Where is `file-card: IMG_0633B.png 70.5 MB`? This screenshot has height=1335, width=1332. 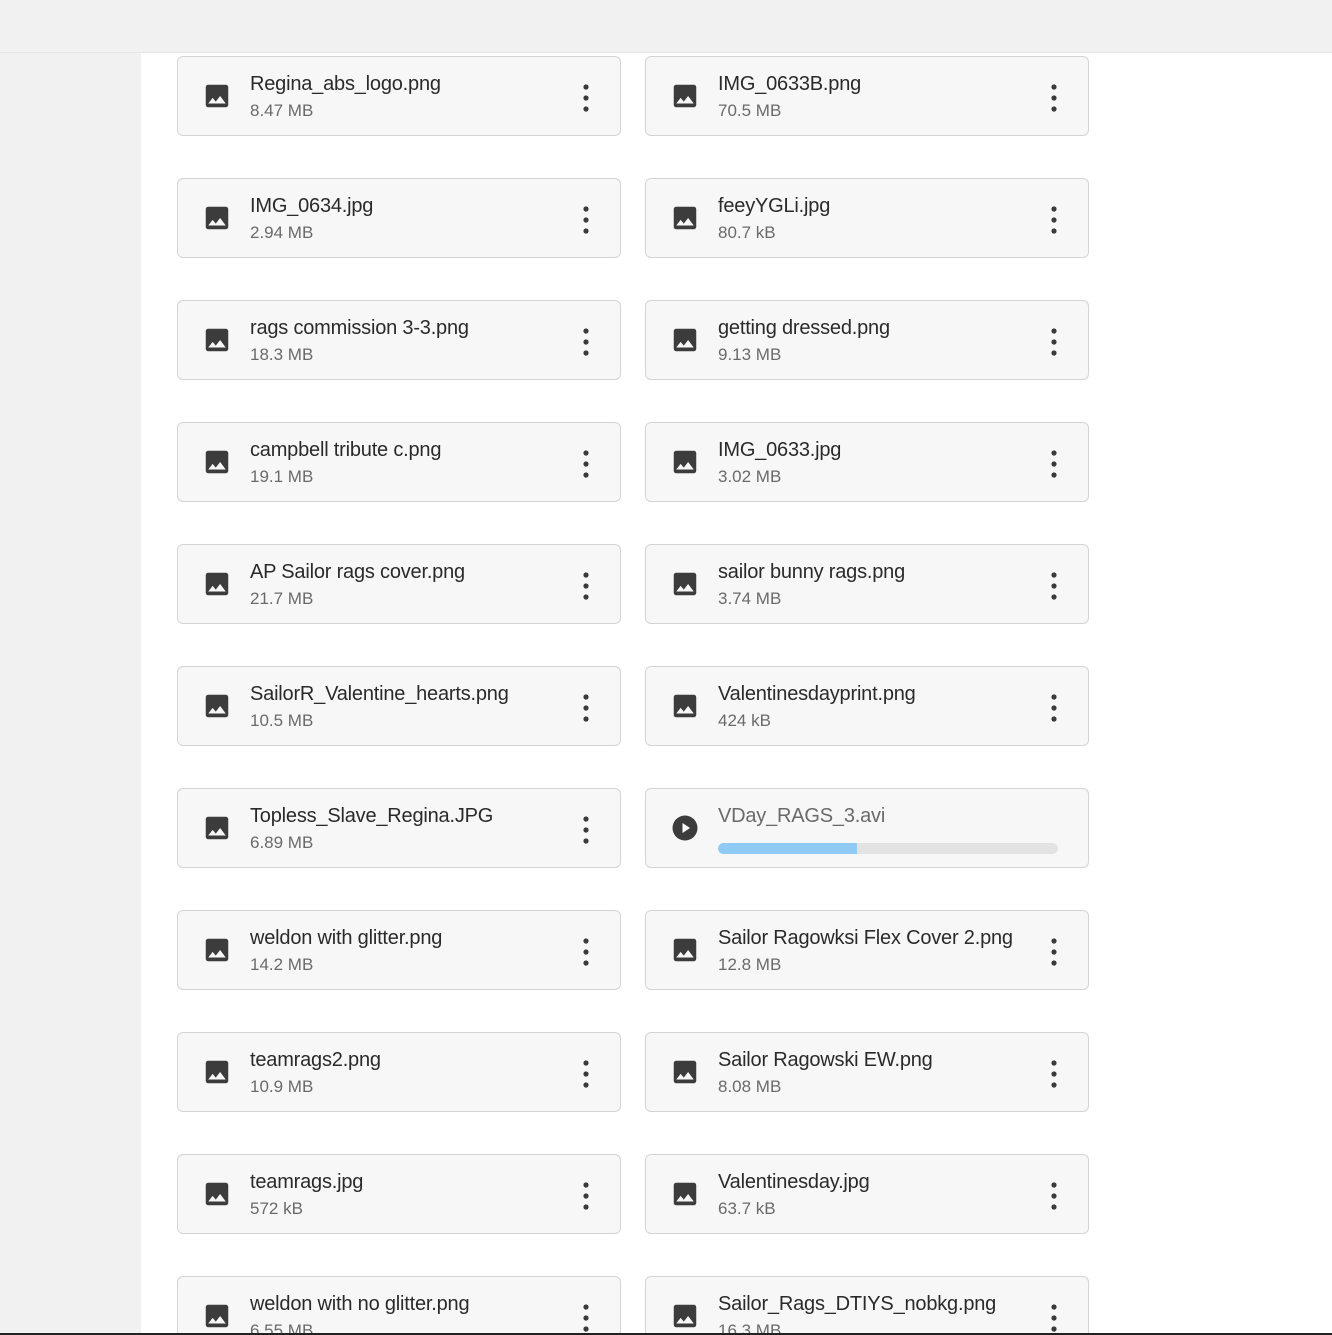 file-card: IMG_0633B.png 70.5 MB is located at coordinates (867, 96).